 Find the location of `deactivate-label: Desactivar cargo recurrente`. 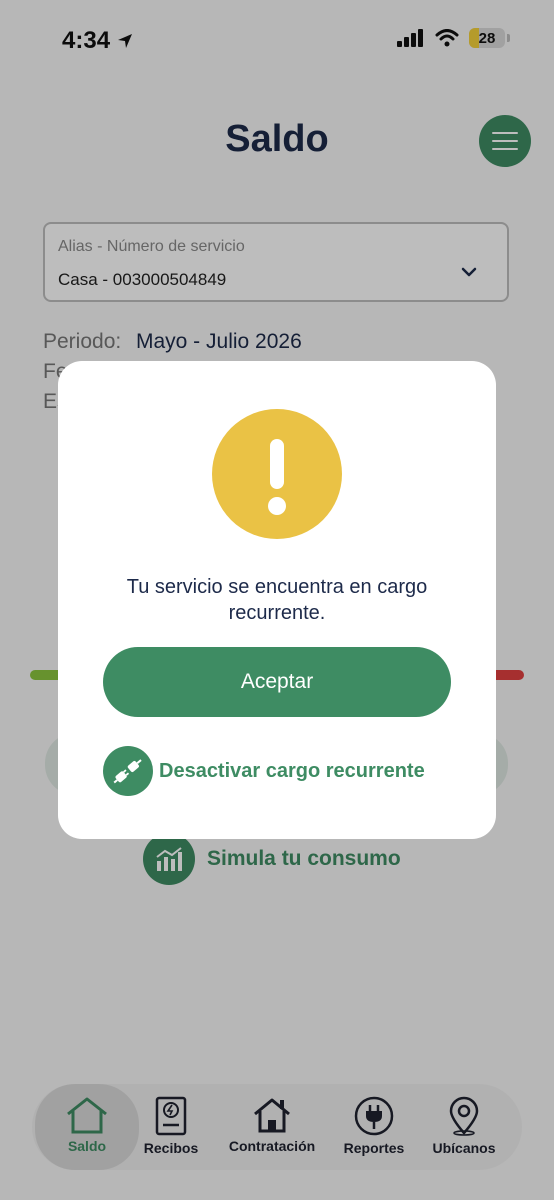

deactivate-label: Desactivar cargo recurrente is located at coordinates (292, 770).